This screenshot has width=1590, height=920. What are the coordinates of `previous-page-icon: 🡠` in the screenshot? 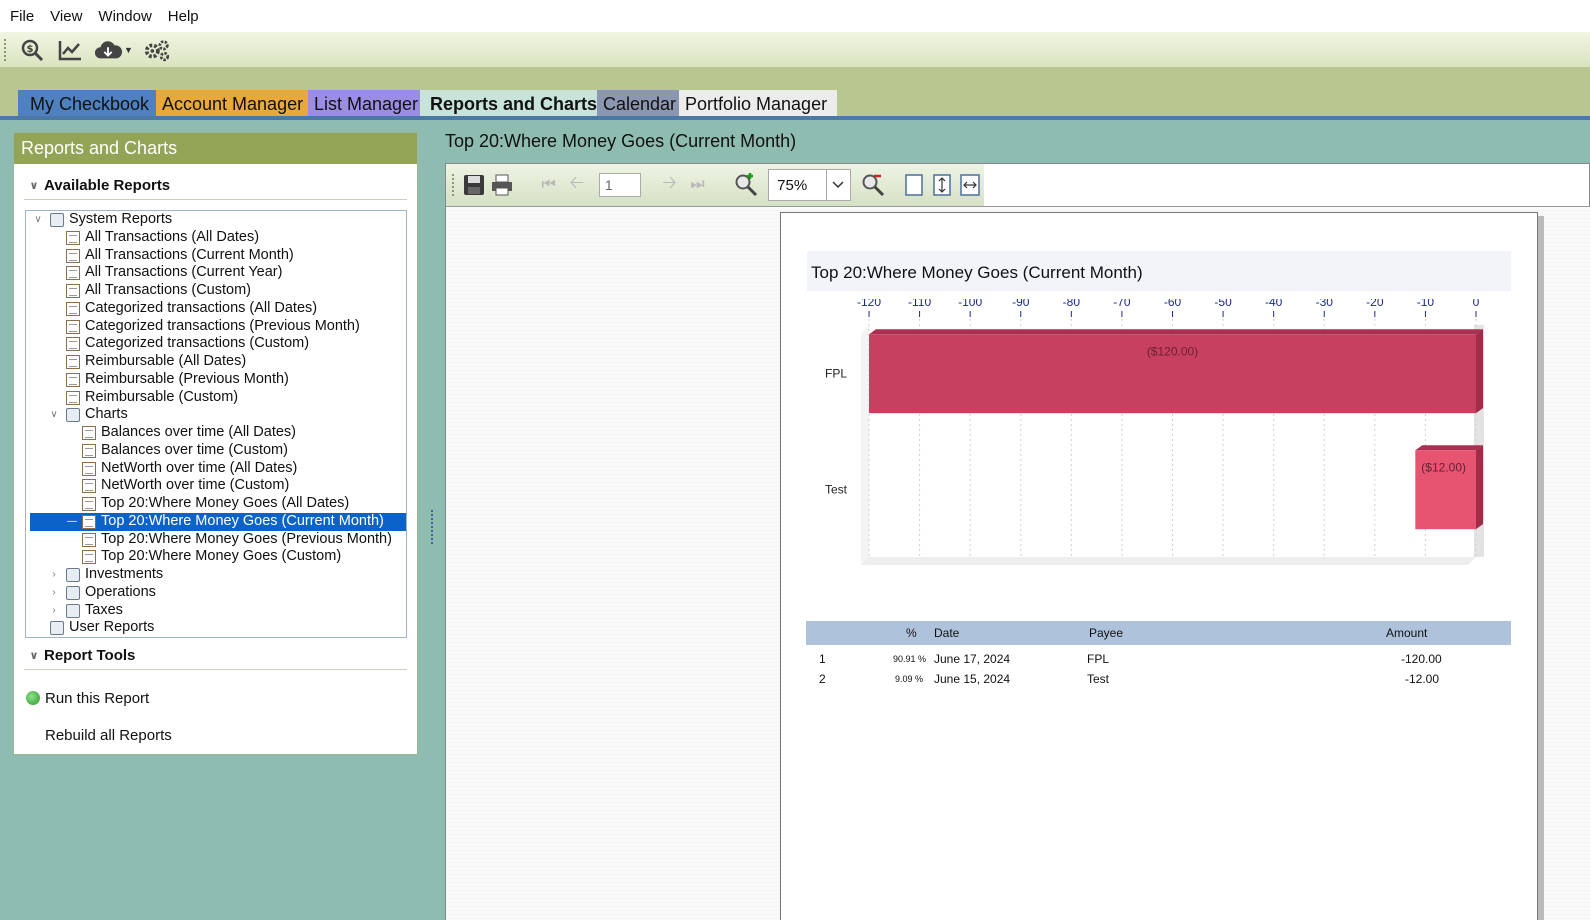 It's located at (577, 185).